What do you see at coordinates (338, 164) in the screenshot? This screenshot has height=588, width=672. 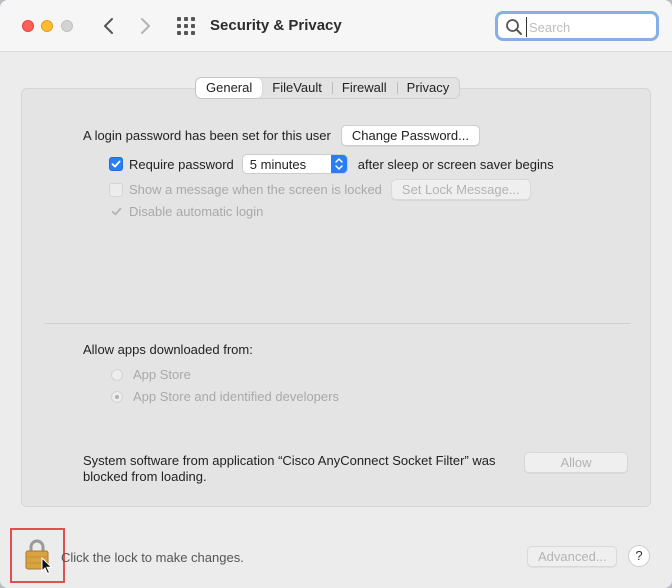 I see `select-arrows-icon` at bounding box center [338, 164].